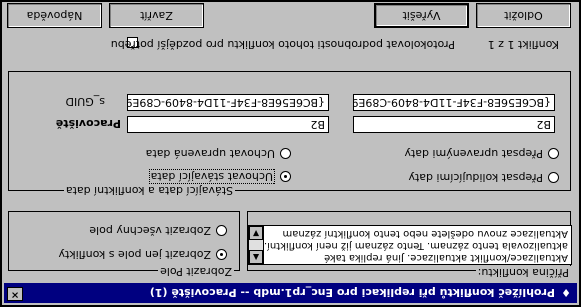 This screenshot has width=581, height=307. What do you see at coordinates (566, 293) in the screenshot?
I see `app-icon: ♦` at bounding box center [566, 293].